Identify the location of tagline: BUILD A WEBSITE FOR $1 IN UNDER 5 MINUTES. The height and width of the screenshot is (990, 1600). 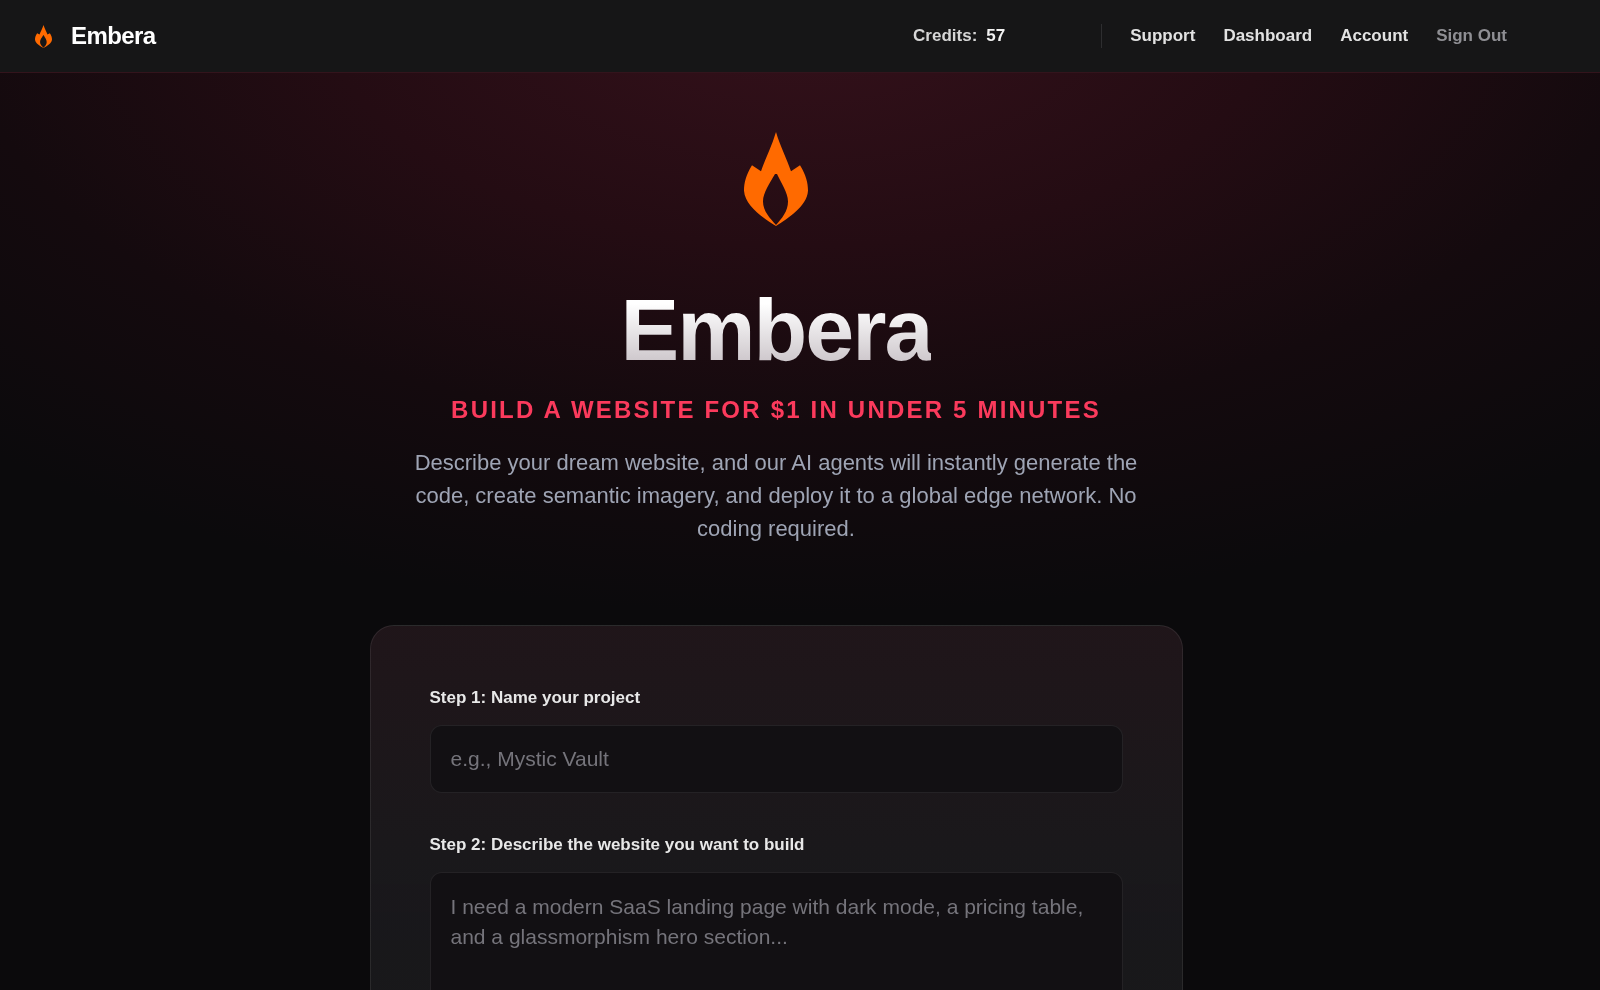
(776, 409).